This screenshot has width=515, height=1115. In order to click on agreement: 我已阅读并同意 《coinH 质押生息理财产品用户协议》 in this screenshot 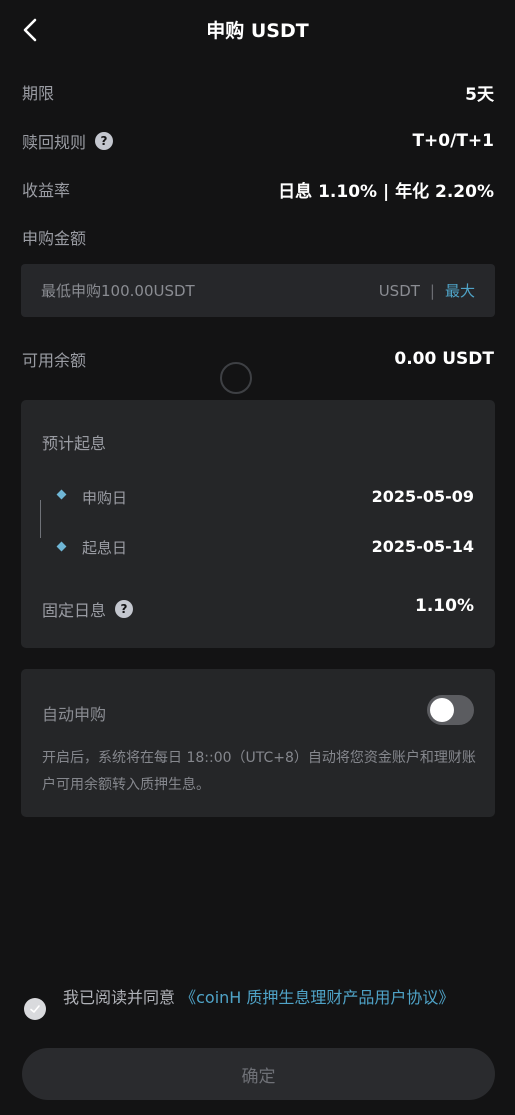, I will do `click(259, 1011)`.